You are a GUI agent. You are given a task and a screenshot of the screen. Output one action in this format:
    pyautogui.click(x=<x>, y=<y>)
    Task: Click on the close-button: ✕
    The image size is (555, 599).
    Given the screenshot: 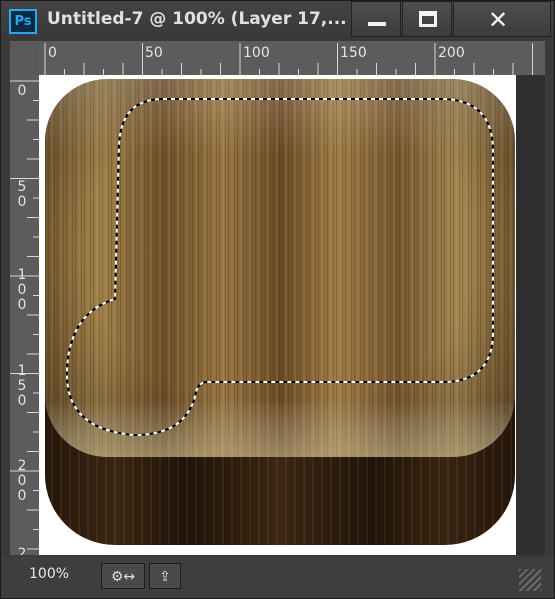 What is the action you would take?
    pyautogui.click(x=502, y=19)
    